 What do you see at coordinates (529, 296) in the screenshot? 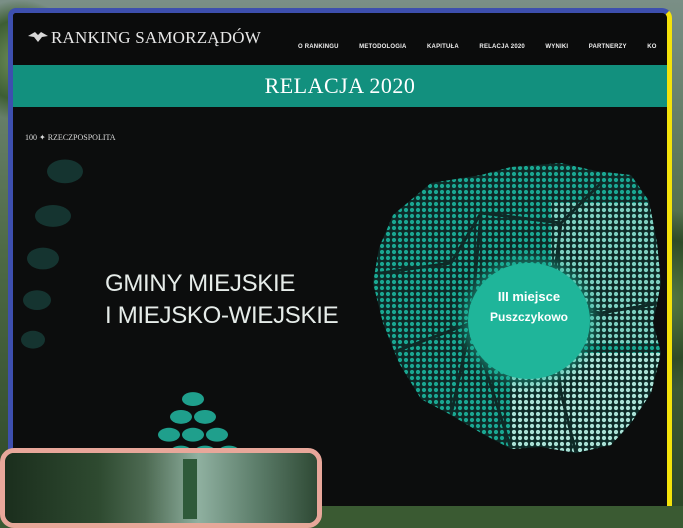
I see `badge-rank: III miejsce` at bounding box center [529, 296].